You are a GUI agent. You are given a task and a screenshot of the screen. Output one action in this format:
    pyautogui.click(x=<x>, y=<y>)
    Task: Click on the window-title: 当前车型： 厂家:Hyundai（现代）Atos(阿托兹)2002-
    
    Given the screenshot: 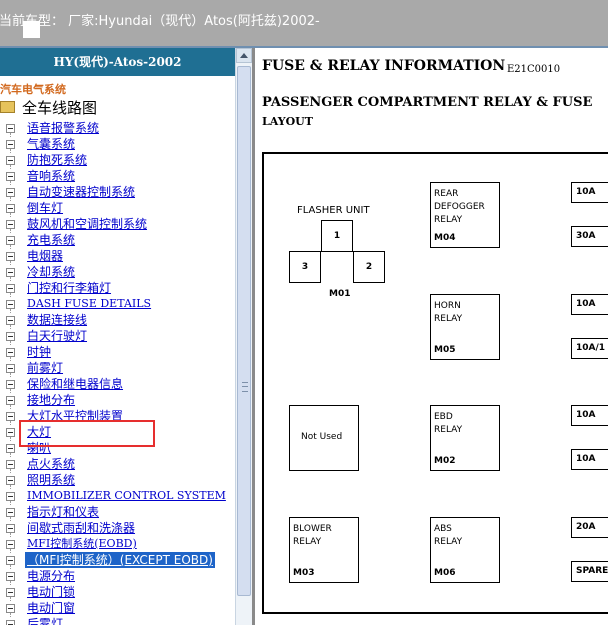 What is the action you would take?
    pyautogui.click(x=160, y=21)
    